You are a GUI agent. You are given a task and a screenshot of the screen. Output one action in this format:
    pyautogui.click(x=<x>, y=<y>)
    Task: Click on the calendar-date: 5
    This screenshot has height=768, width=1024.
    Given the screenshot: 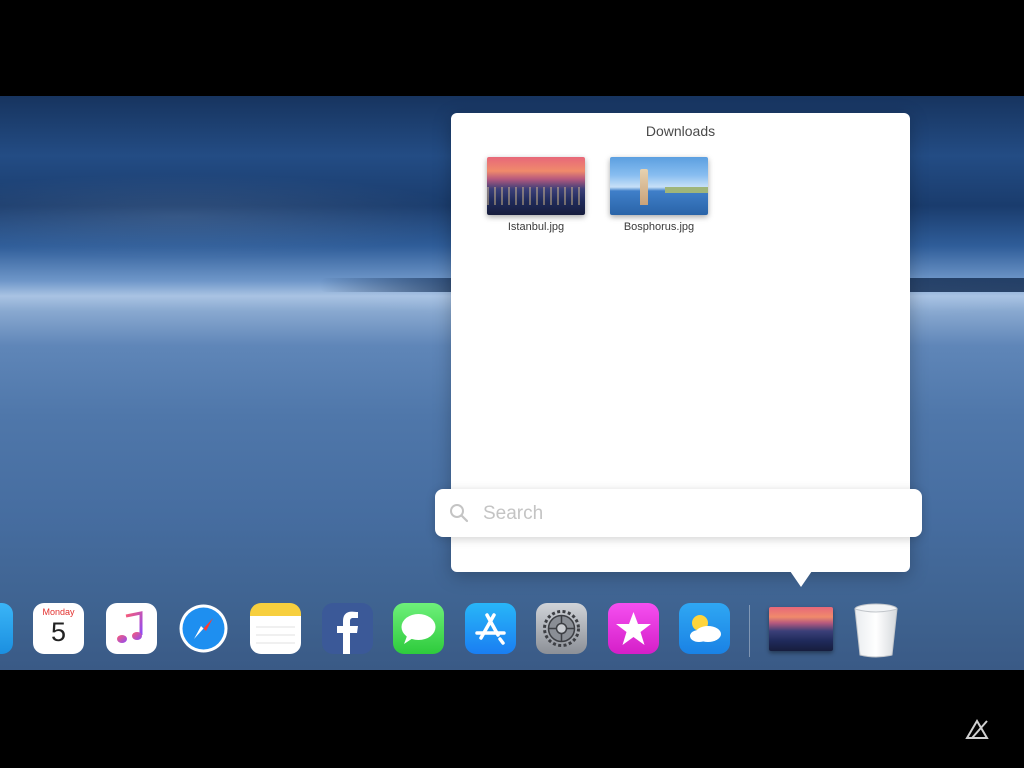 What is the action you would take?
    pyautogui.click(x=58, y=632)
    